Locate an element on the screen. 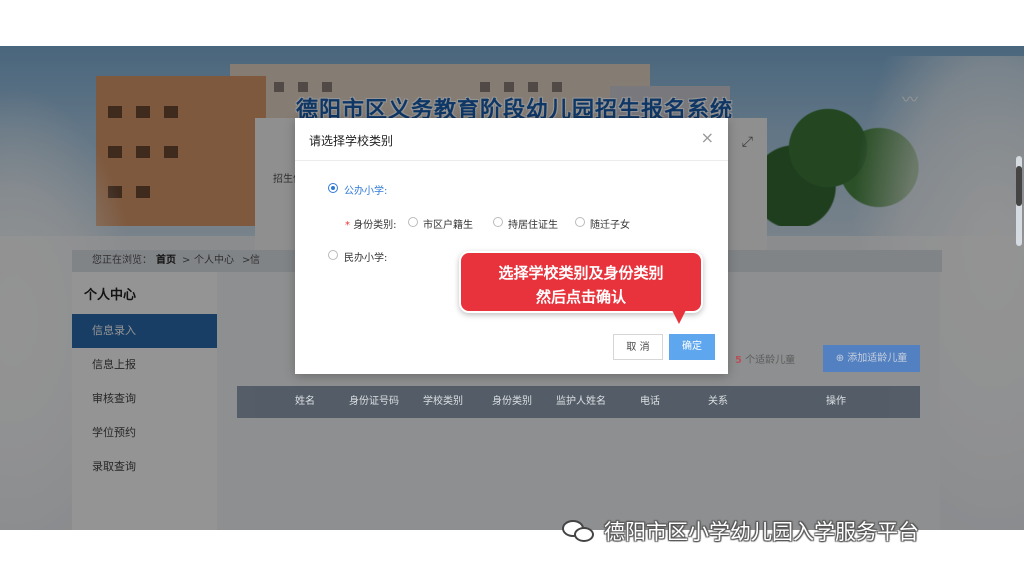  table-header-identity-type: 身份类别 is located at coordinates (512, 401).